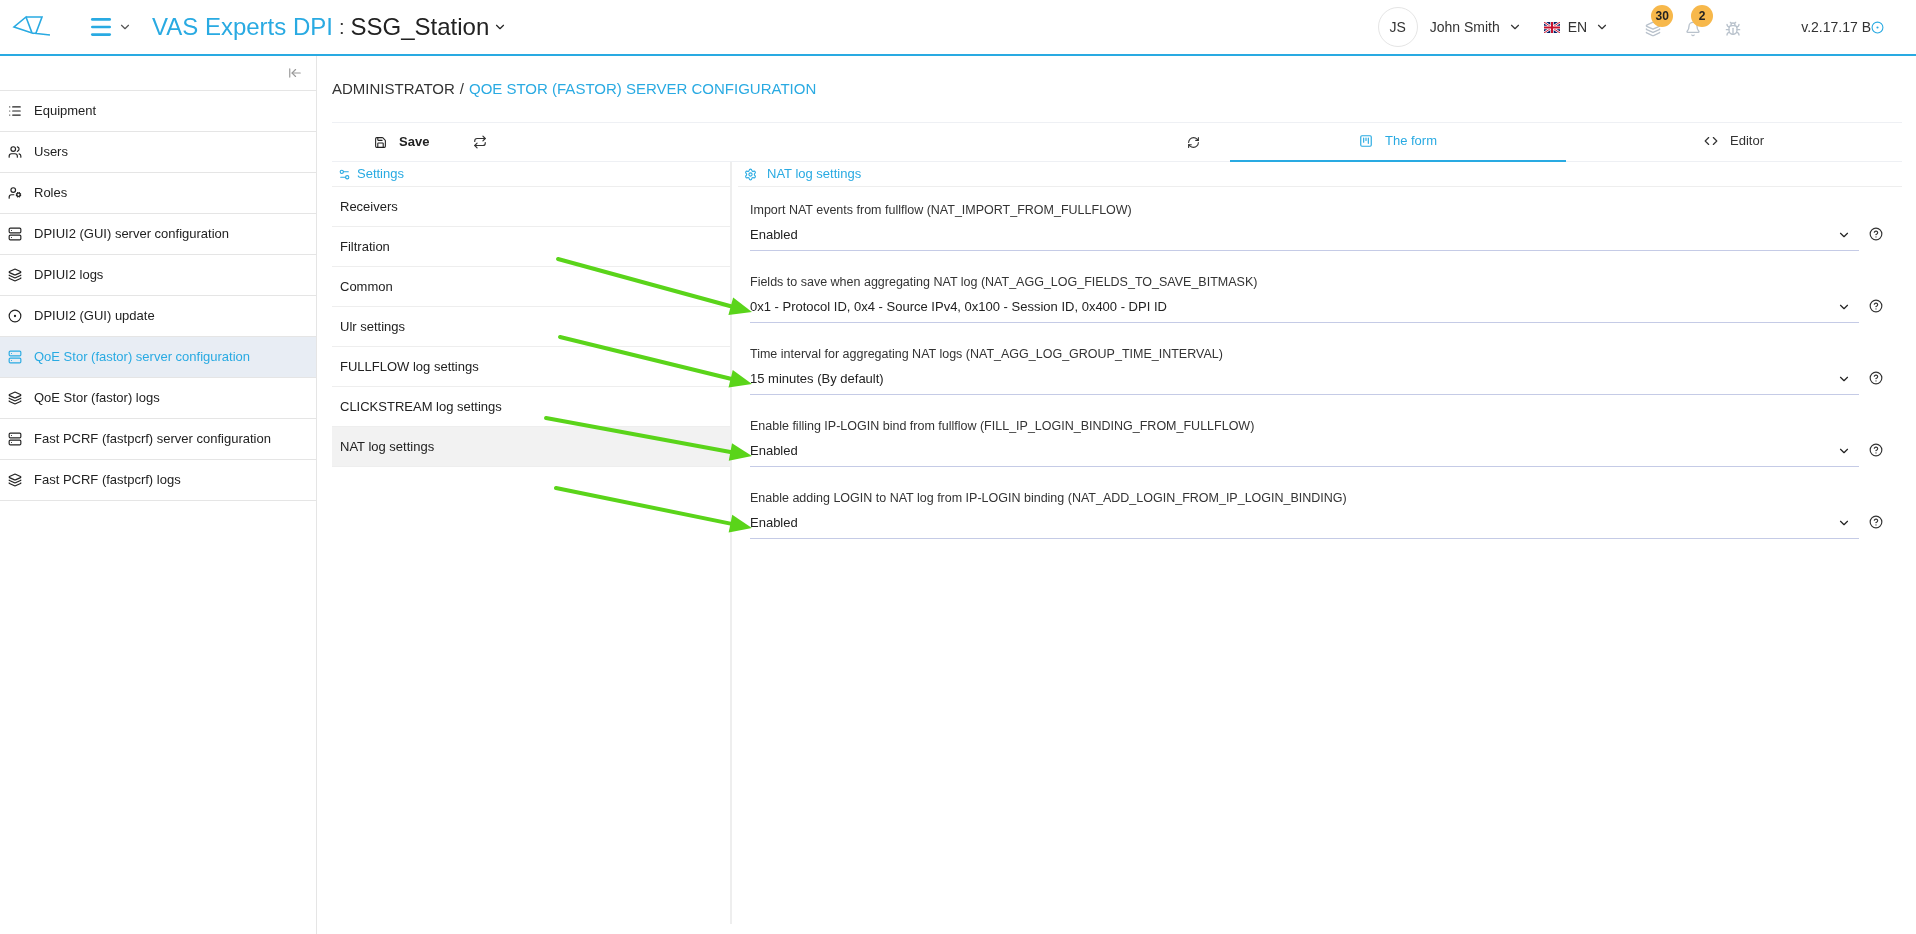  What do you see at coordinates (242, 27) in the screenshot?
I see `brand-title: VAS Experts DPI` at bounding box center [242, 27].